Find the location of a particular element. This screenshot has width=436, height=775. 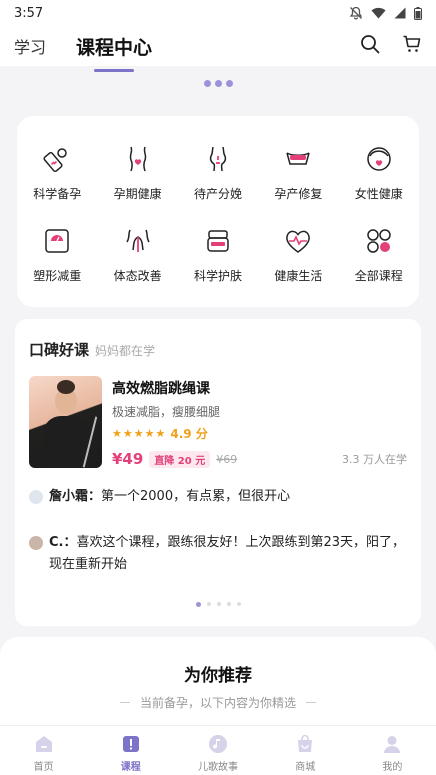

skincare-icon is located at coordinates (218, 241).